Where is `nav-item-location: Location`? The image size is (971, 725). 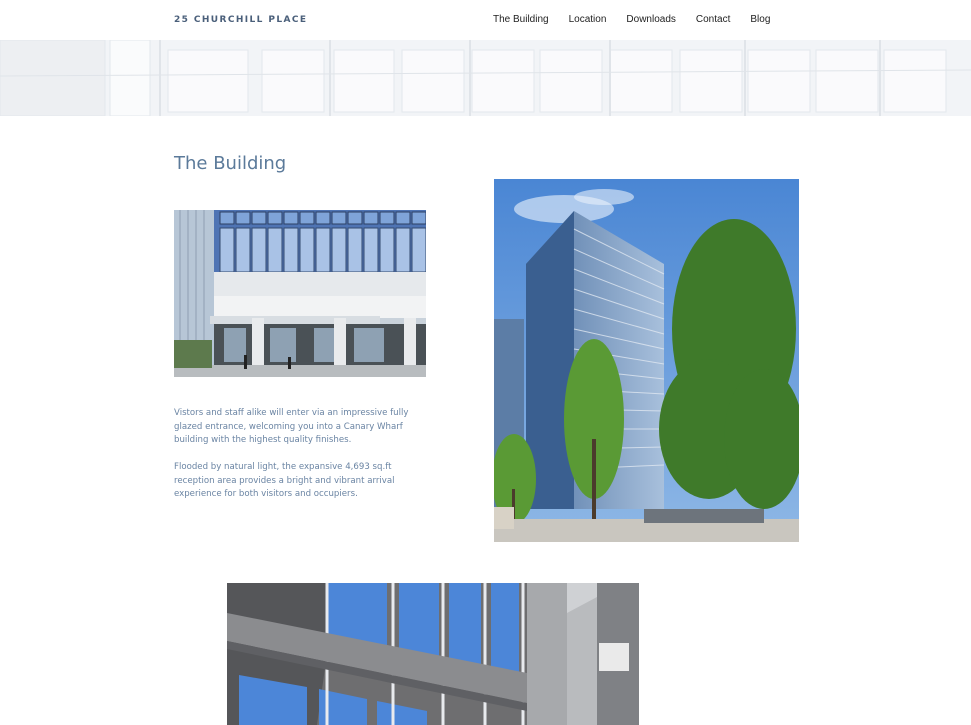
nav-item-location: Location is located at coordinates (588, 19).